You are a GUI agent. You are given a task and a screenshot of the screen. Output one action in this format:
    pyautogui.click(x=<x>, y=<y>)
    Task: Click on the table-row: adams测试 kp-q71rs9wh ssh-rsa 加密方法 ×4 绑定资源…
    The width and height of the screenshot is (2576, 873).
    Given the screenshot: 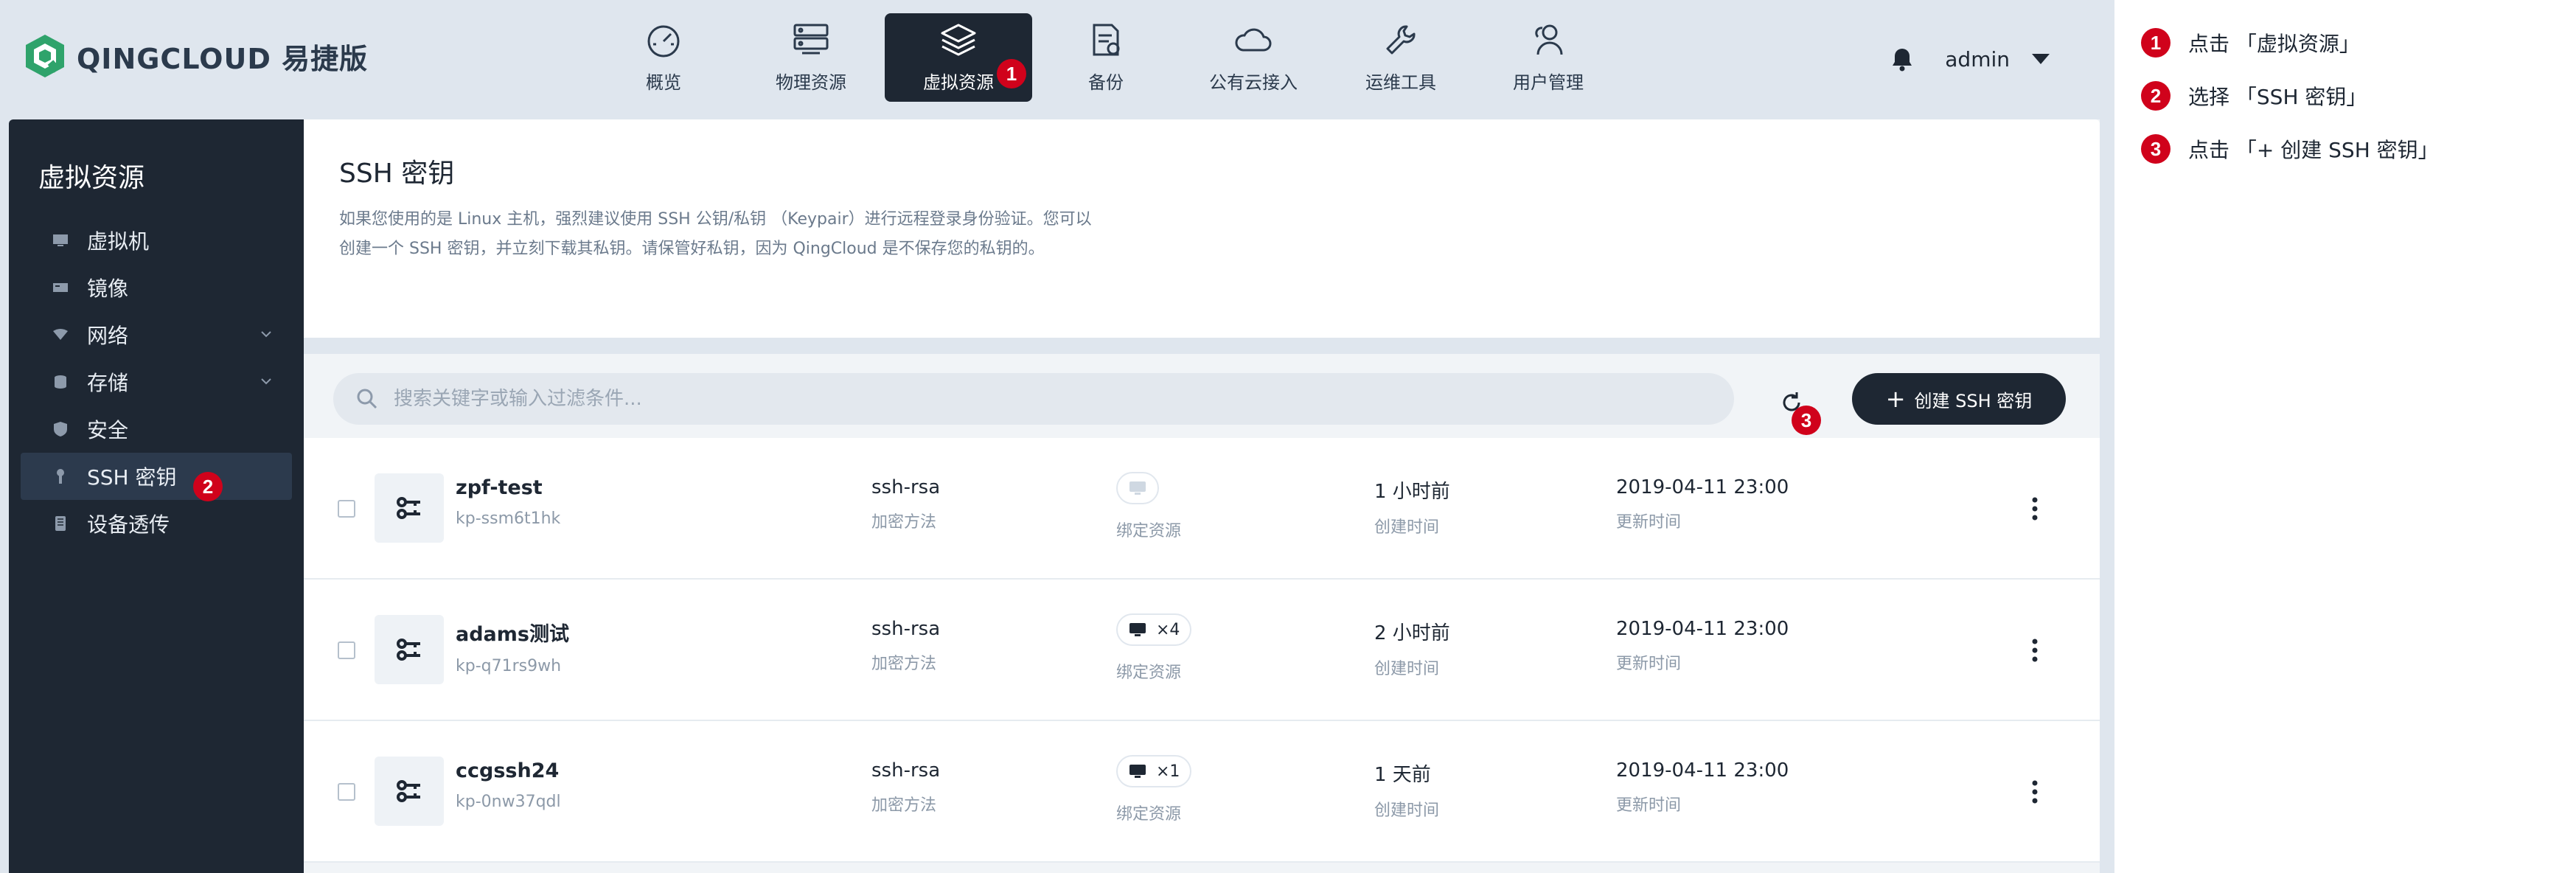 What is the action you would take?
    pyautogui.click(x=1202, y=650)
    